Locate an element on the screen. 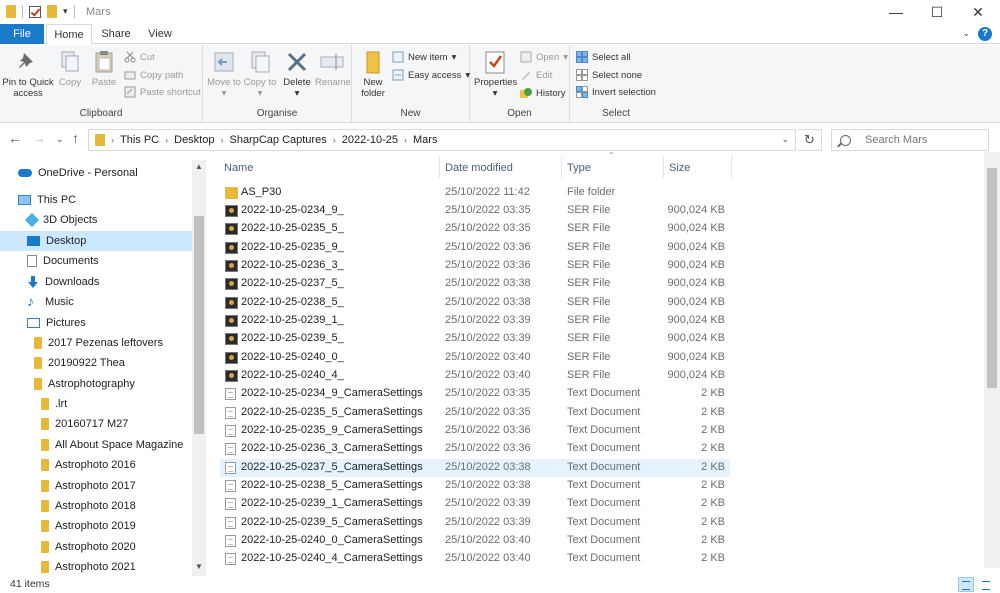 This screenshot has width=1000, height=593. column-header-name: Name is located at coordinates (238, 168).